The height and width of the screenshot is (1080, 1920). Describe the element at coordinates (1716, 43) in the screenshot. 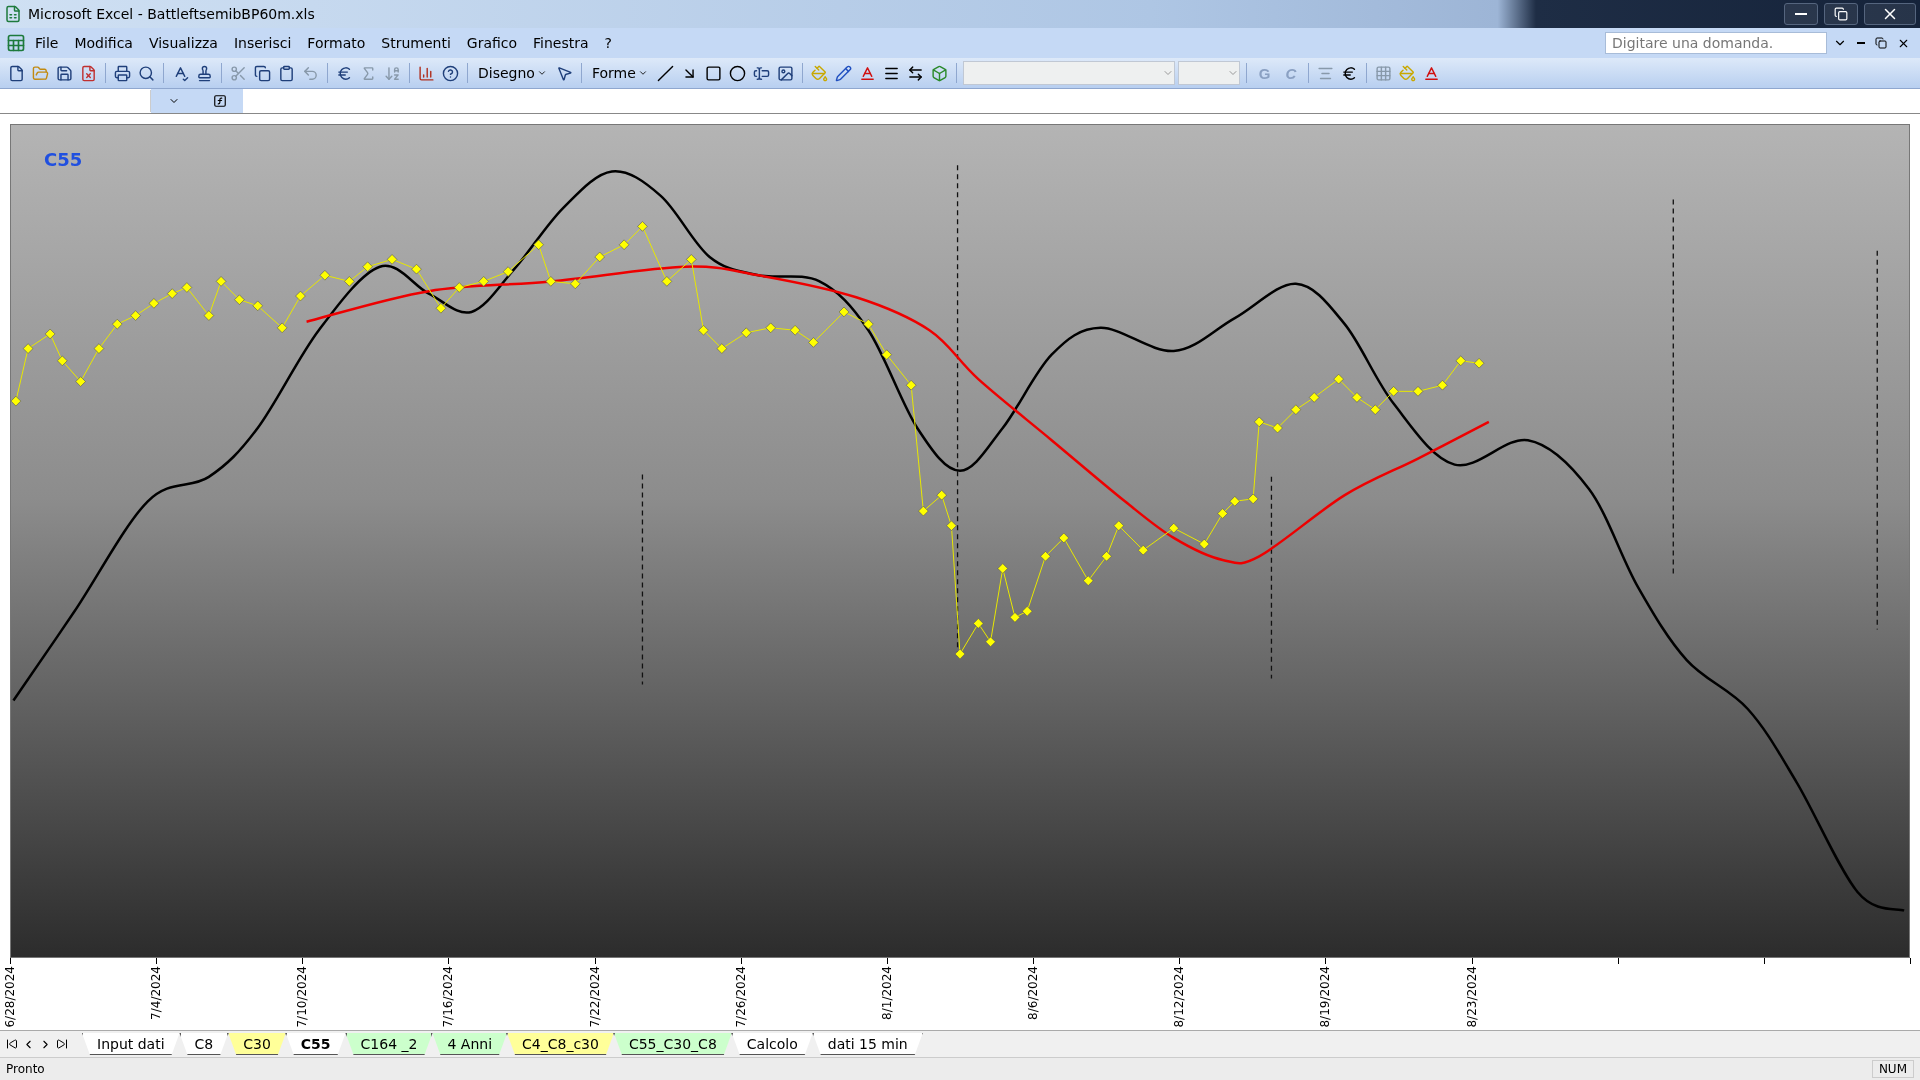

I see `help-search-field: Digitare una domanda.` at that location.